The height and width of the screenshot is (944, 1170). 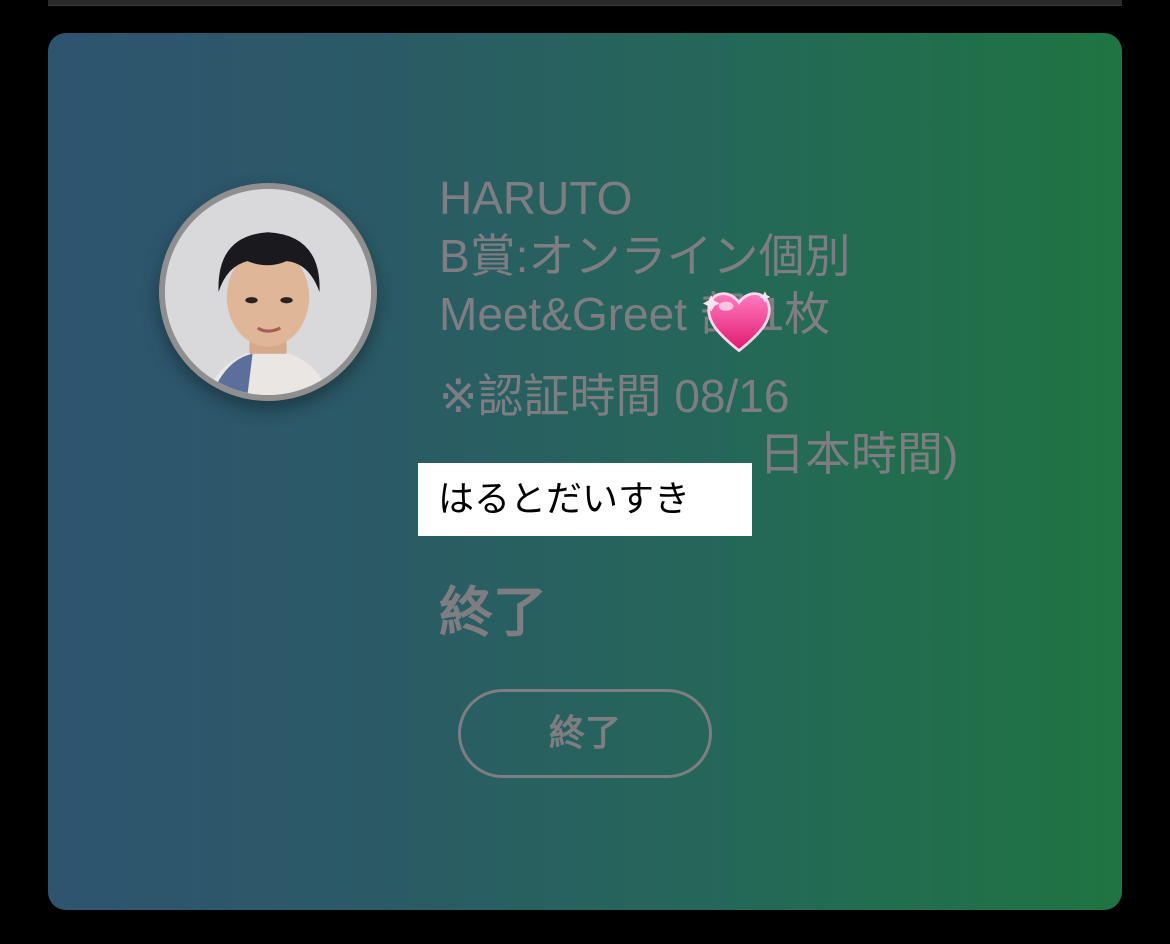 I want to click on event-line: Meet&Greet 部 1枚, so click(x=635, y=314).